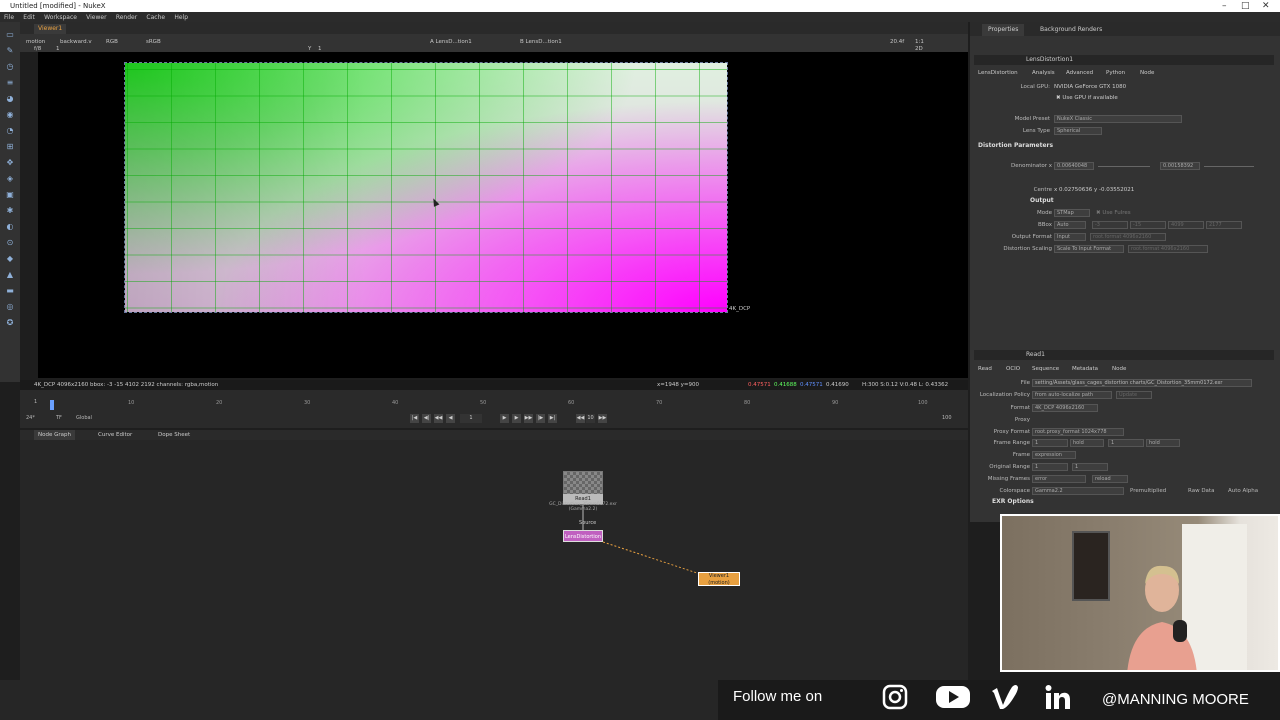 The height and width of the screenshot is (720, 1280). Describe the element at coordinates (10, 194) in the screenshot. I see `views-icon: ▣` at that location.